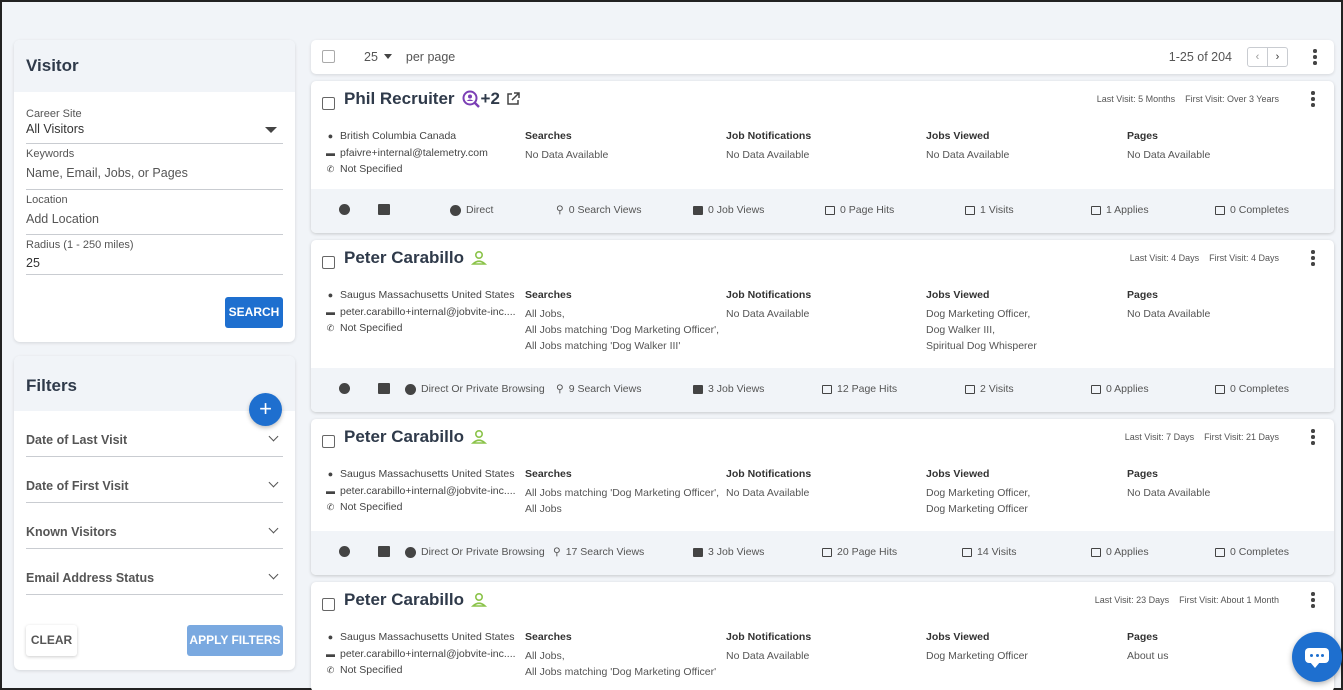 The image size is (1343, 690). What do you see at coordinates (330, 507) in the screenshot?
I see `phone-icon: ✆` at bounding box center [330, 507].